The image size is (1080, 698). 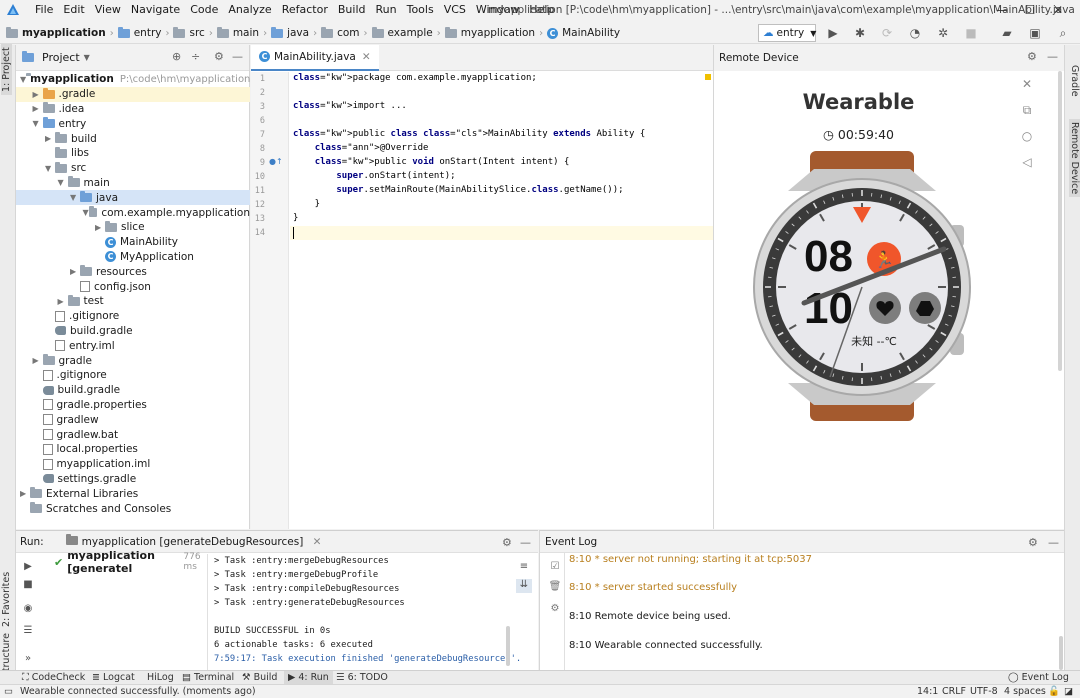 What do you see at coordinates (133, 345) in the screenshot?
I see `tree-item: entry.iml` at bounding box center [133, 345].